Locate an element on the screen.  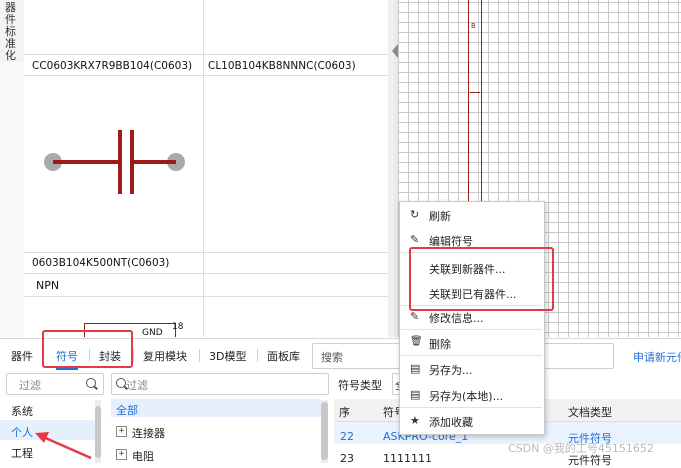
category-project: 工程 is located at coordinates (22, 453).